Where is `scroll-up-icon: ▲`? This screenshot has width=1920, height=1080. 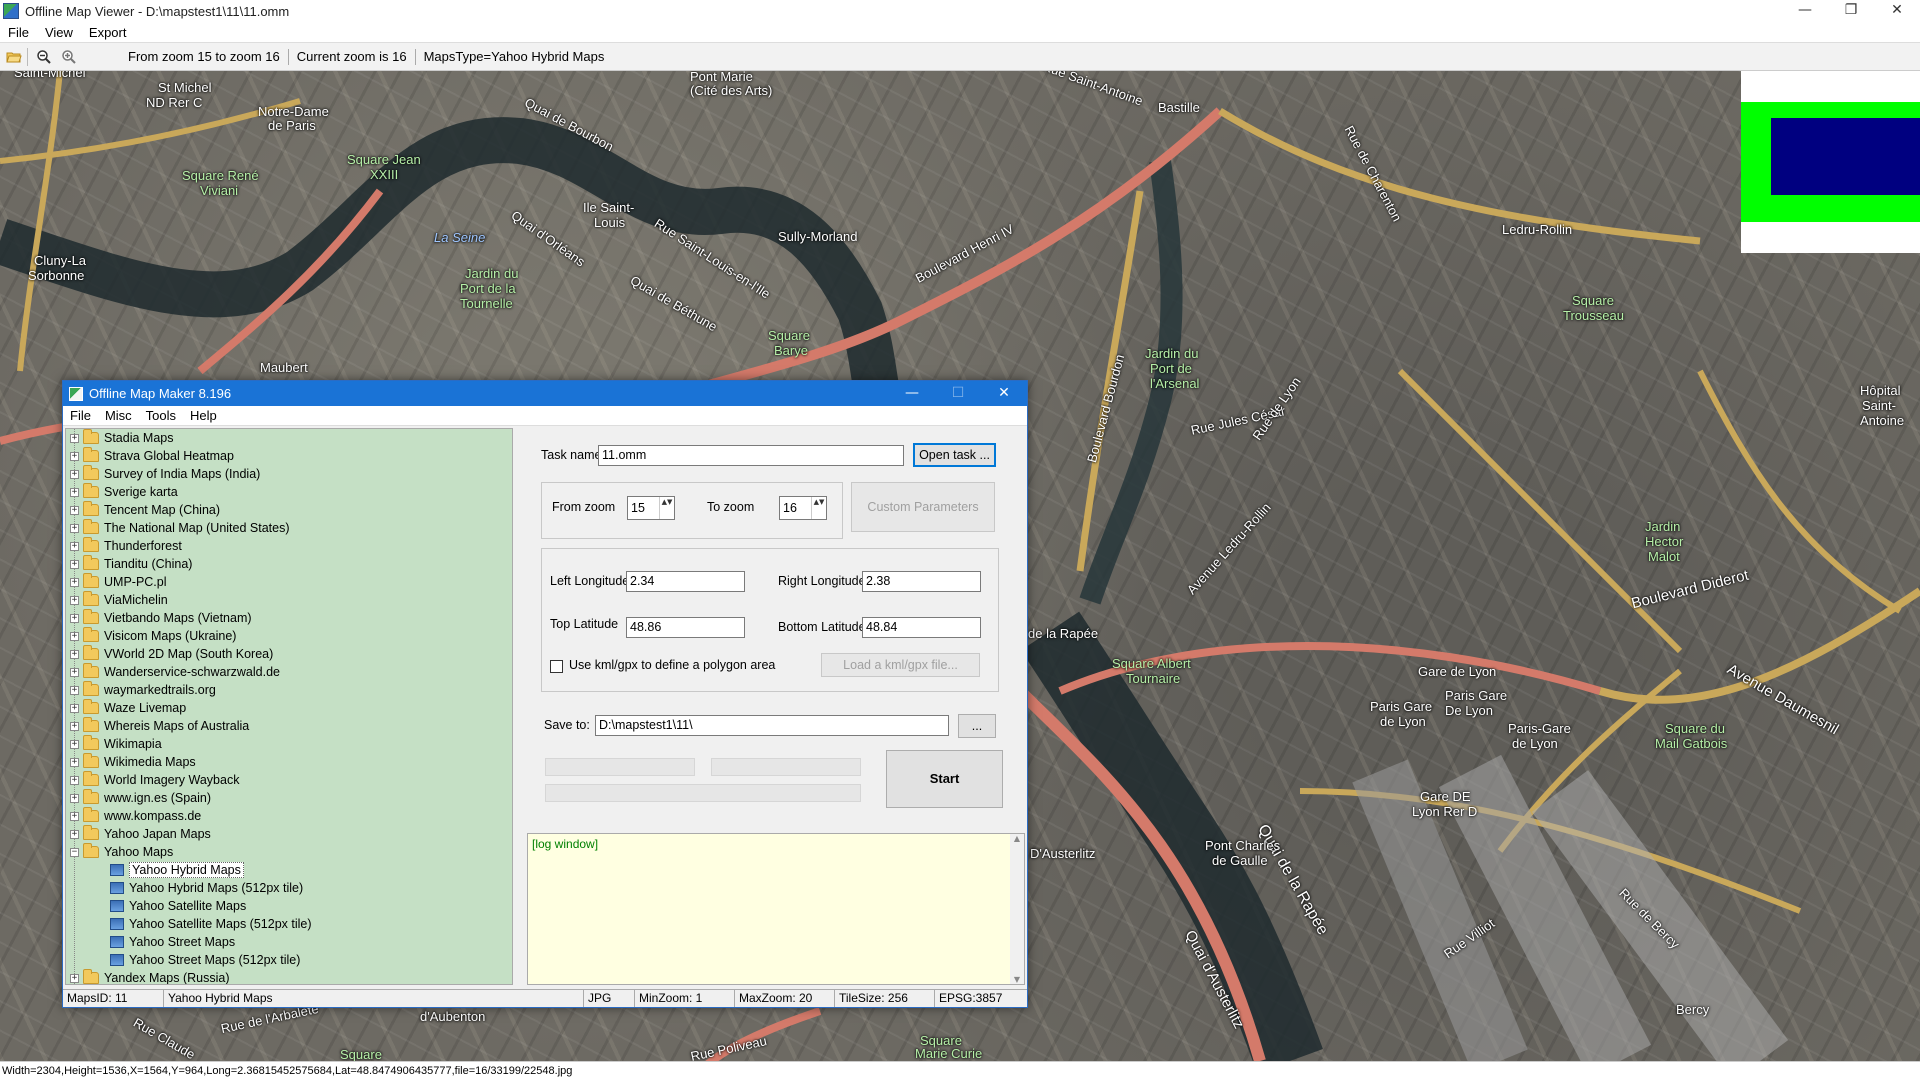
scroll-up-icon: ▲ is located at coordinates (1017, 838).